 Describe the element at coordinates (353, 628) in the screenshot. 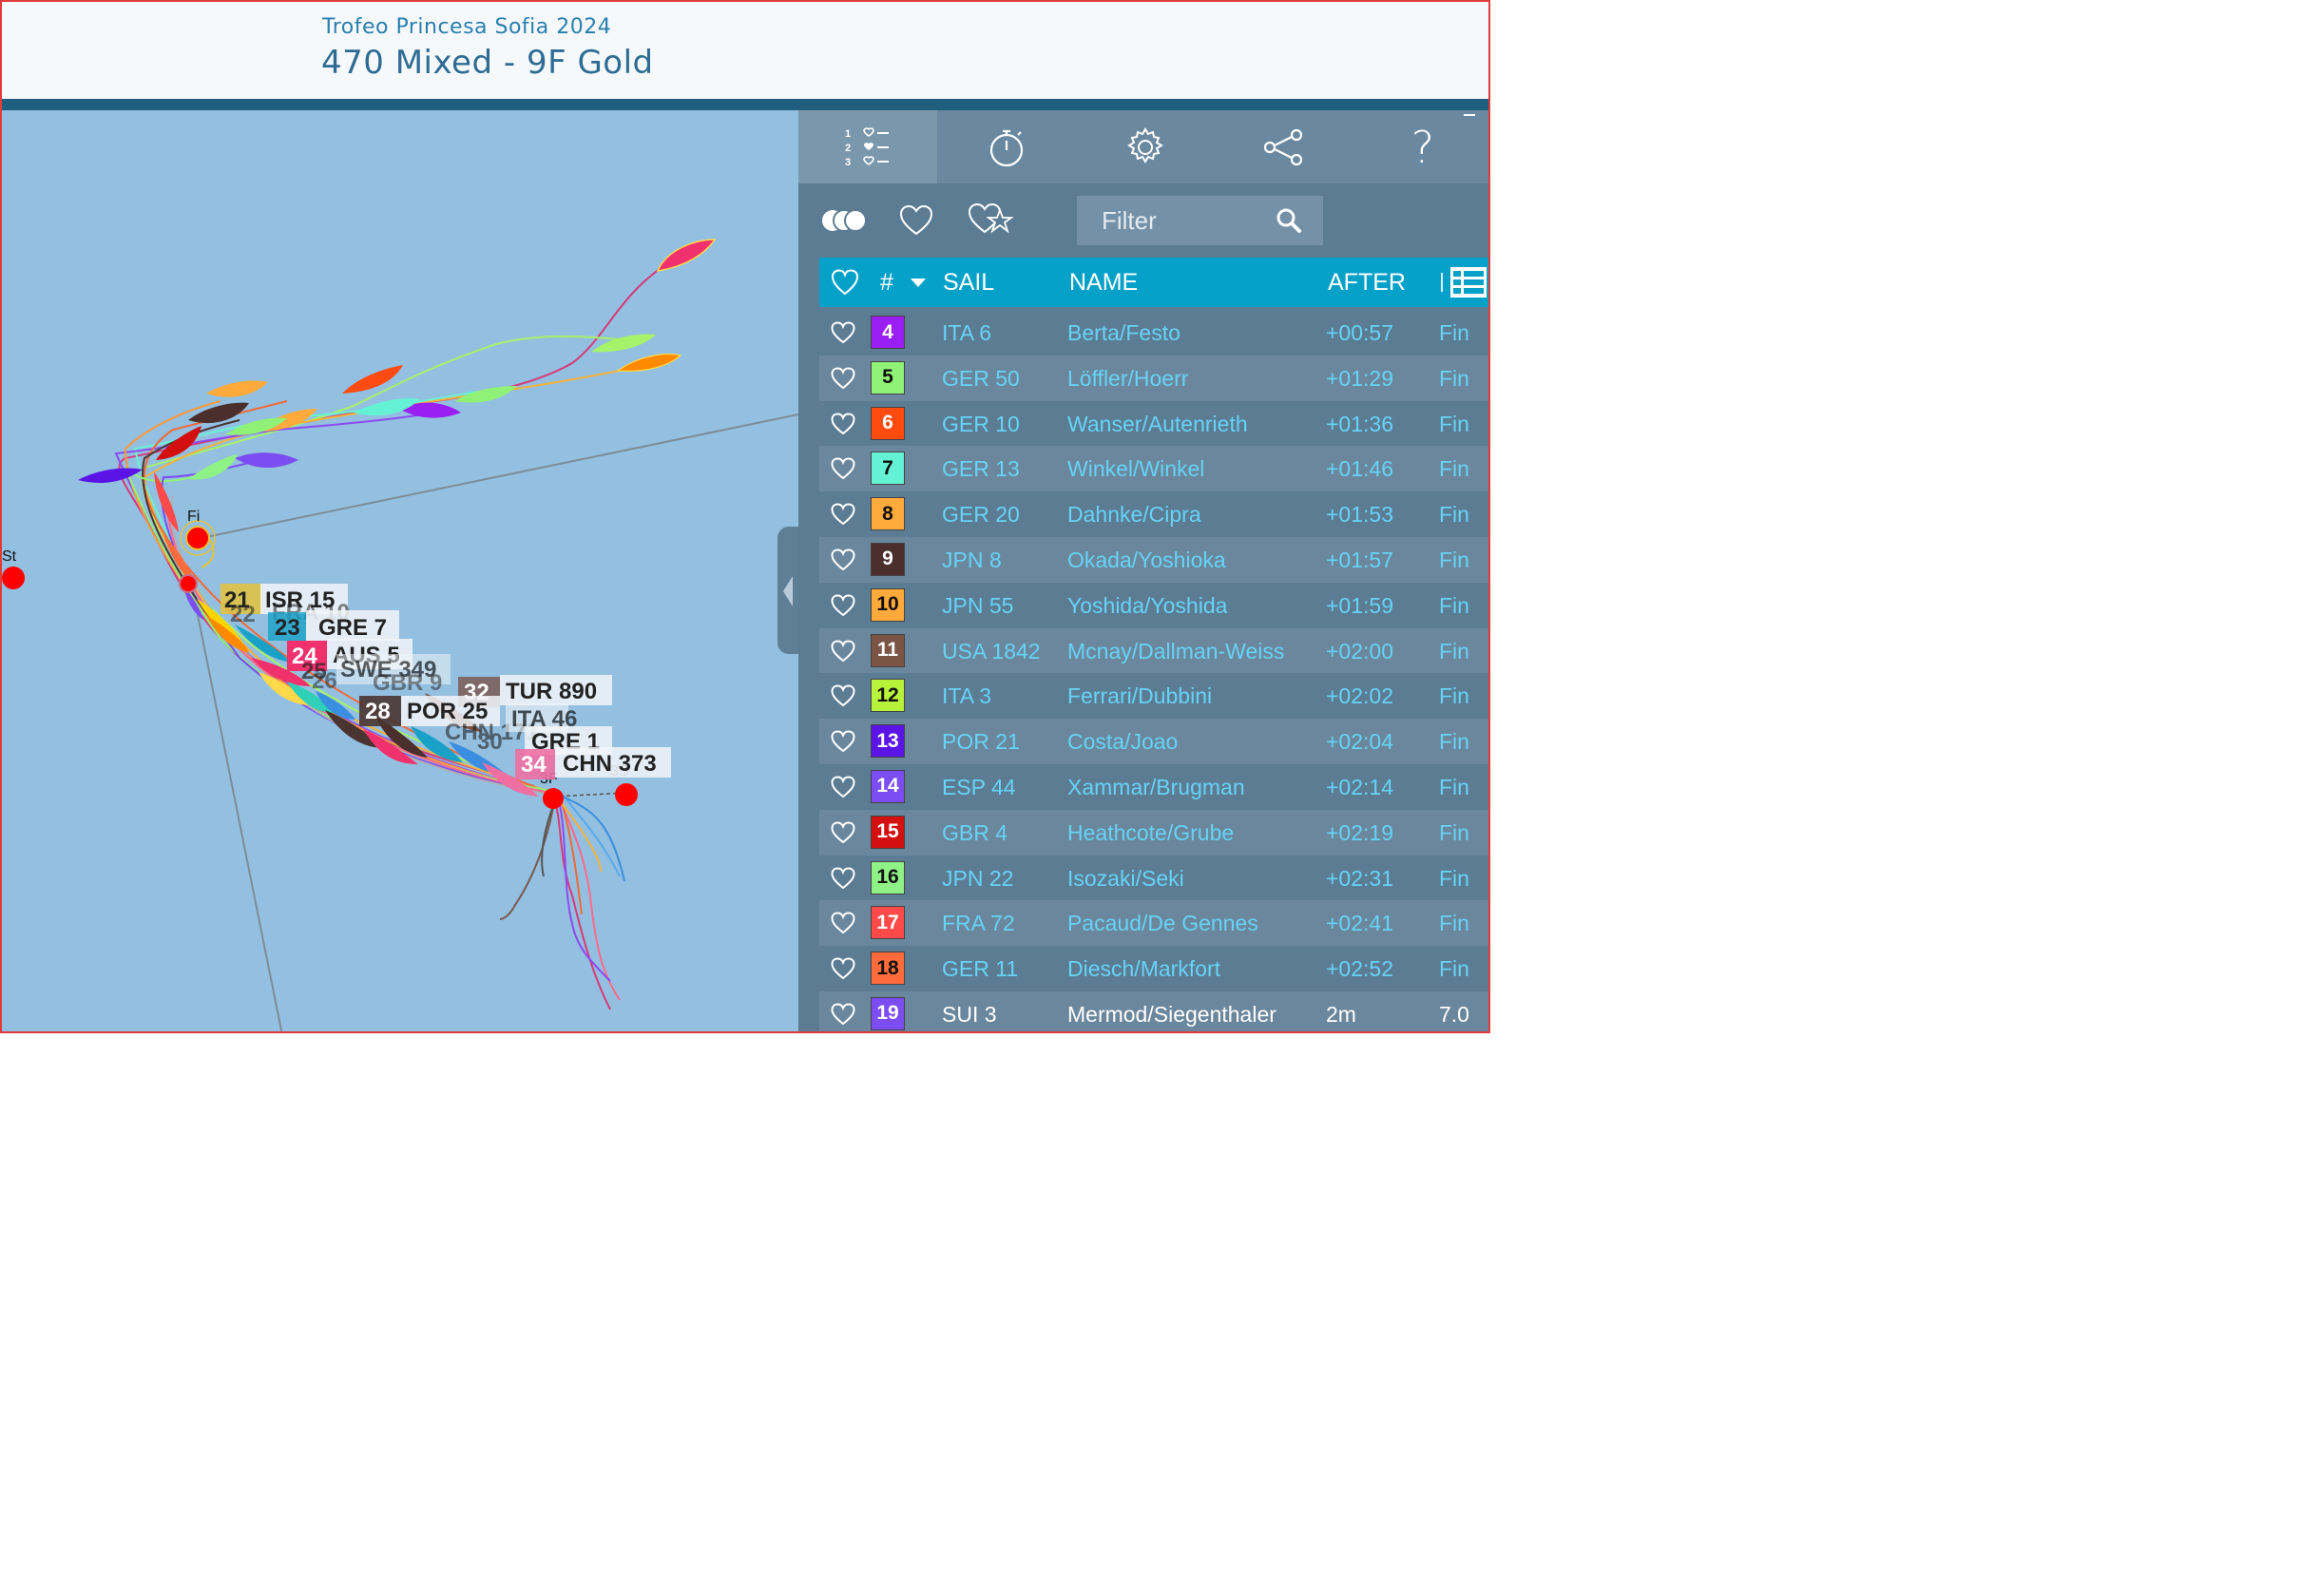

I see `svg-text: GRE 7` at that location.